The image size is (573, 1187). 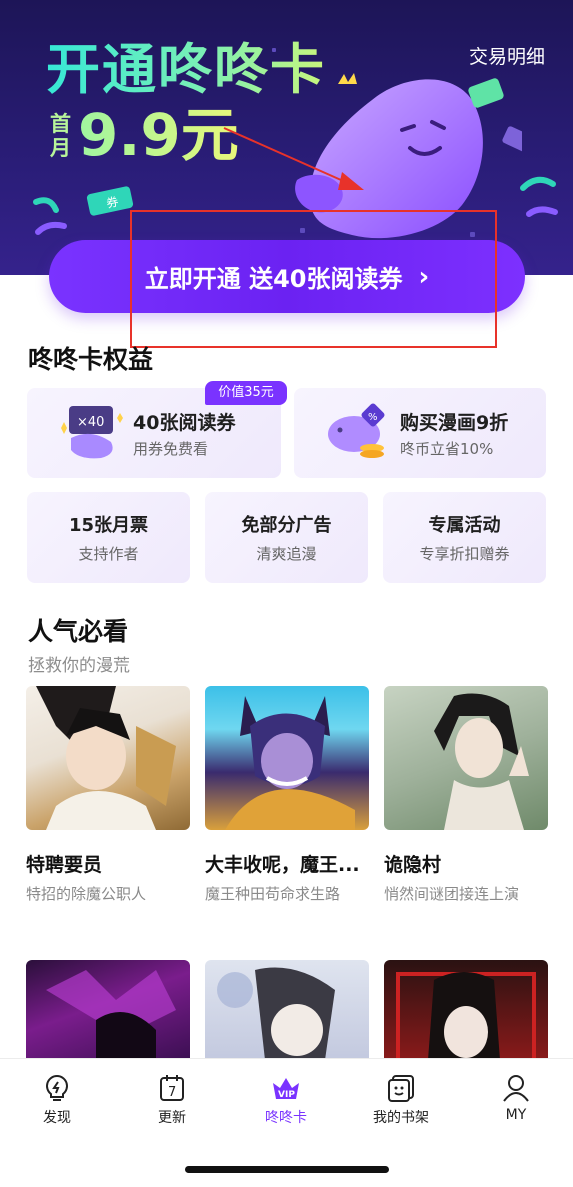 I want to click on calendar-icon: 7, so click(x=172, y=1088).